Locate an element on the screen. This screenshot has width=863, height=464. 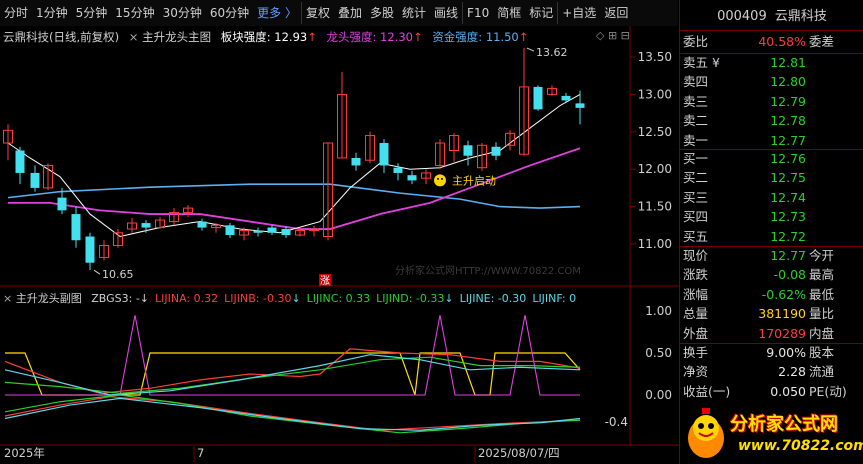
ask-label: 卖四 is located at coordinates (696, 82).